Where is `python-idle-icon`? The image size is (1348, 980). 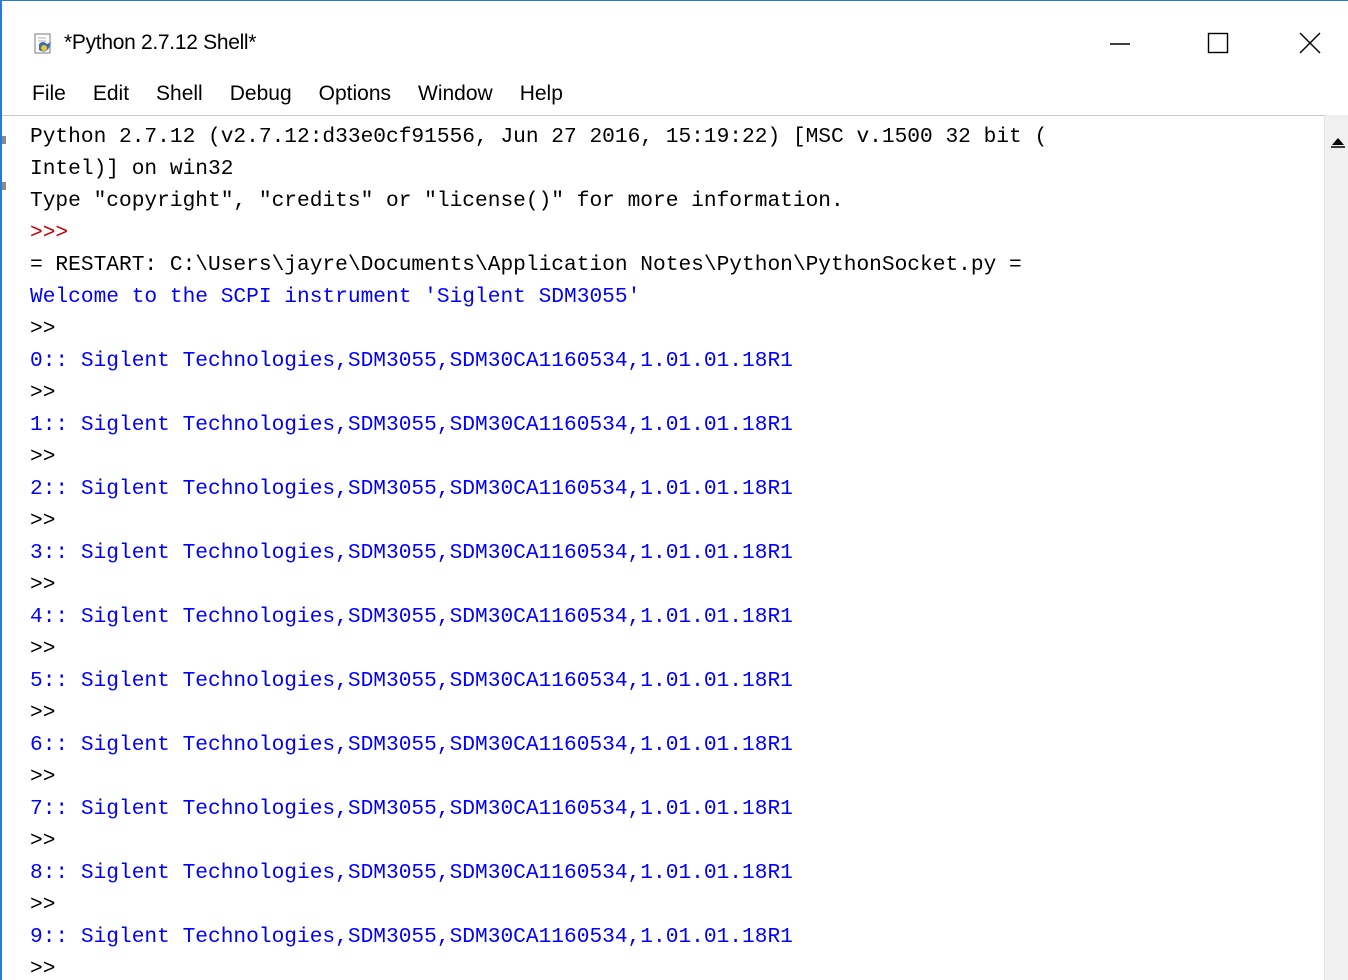
python-idle-icon is located at coordinates (44, 44).